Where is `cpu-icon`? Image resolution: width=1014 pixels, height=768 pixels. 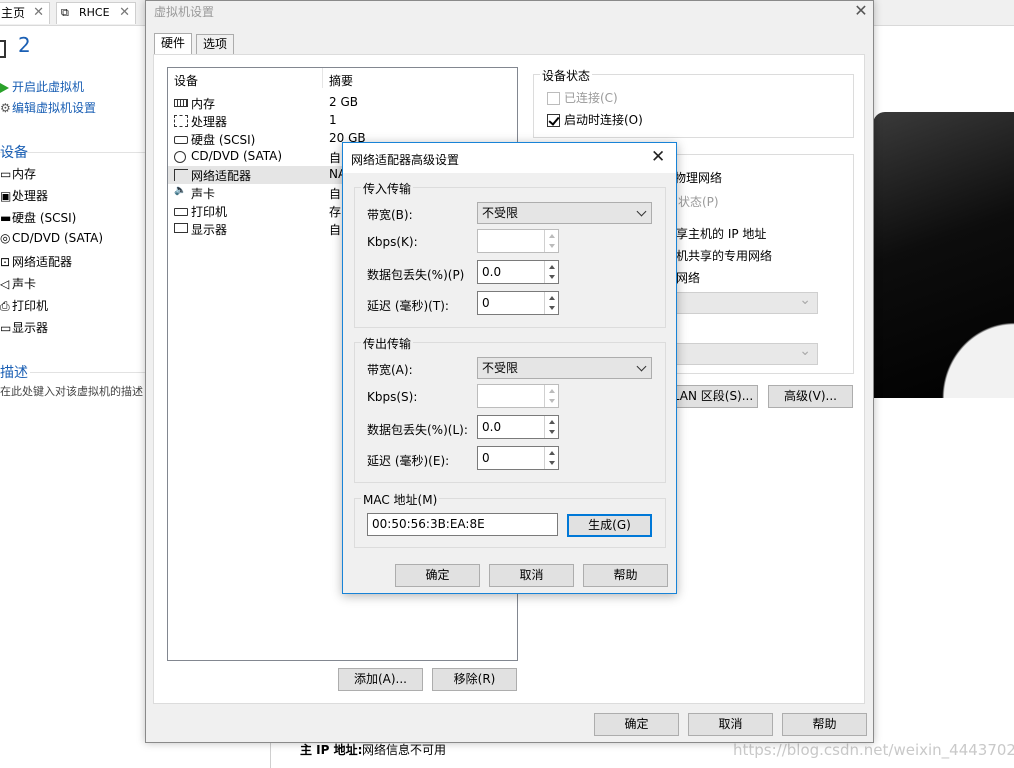
cpu-icon is located at coordinates (181, 121).